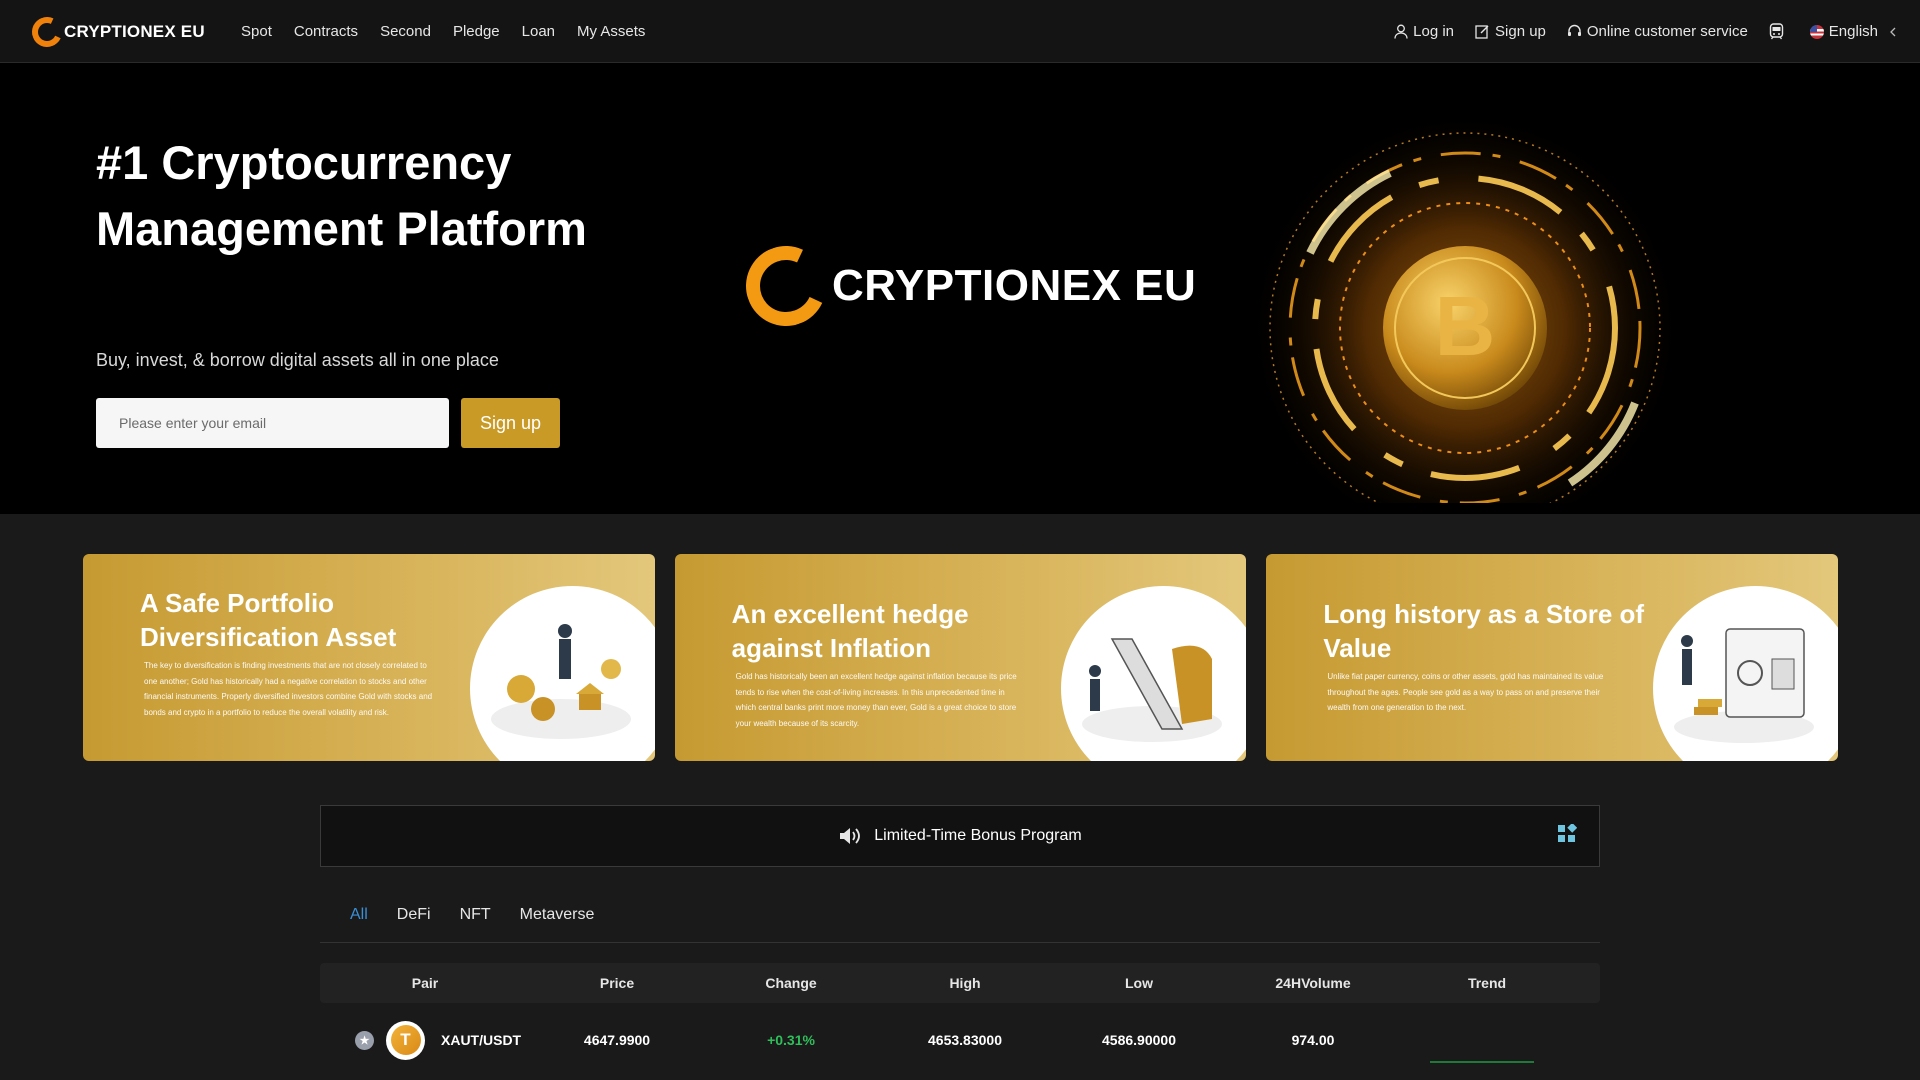 The width and height of the screenshot is (1920, 1080). What do you see at coordinates (560, 681) in the screenshot?
I see `investor-coins-illustration` at bounding box center [560, 681].